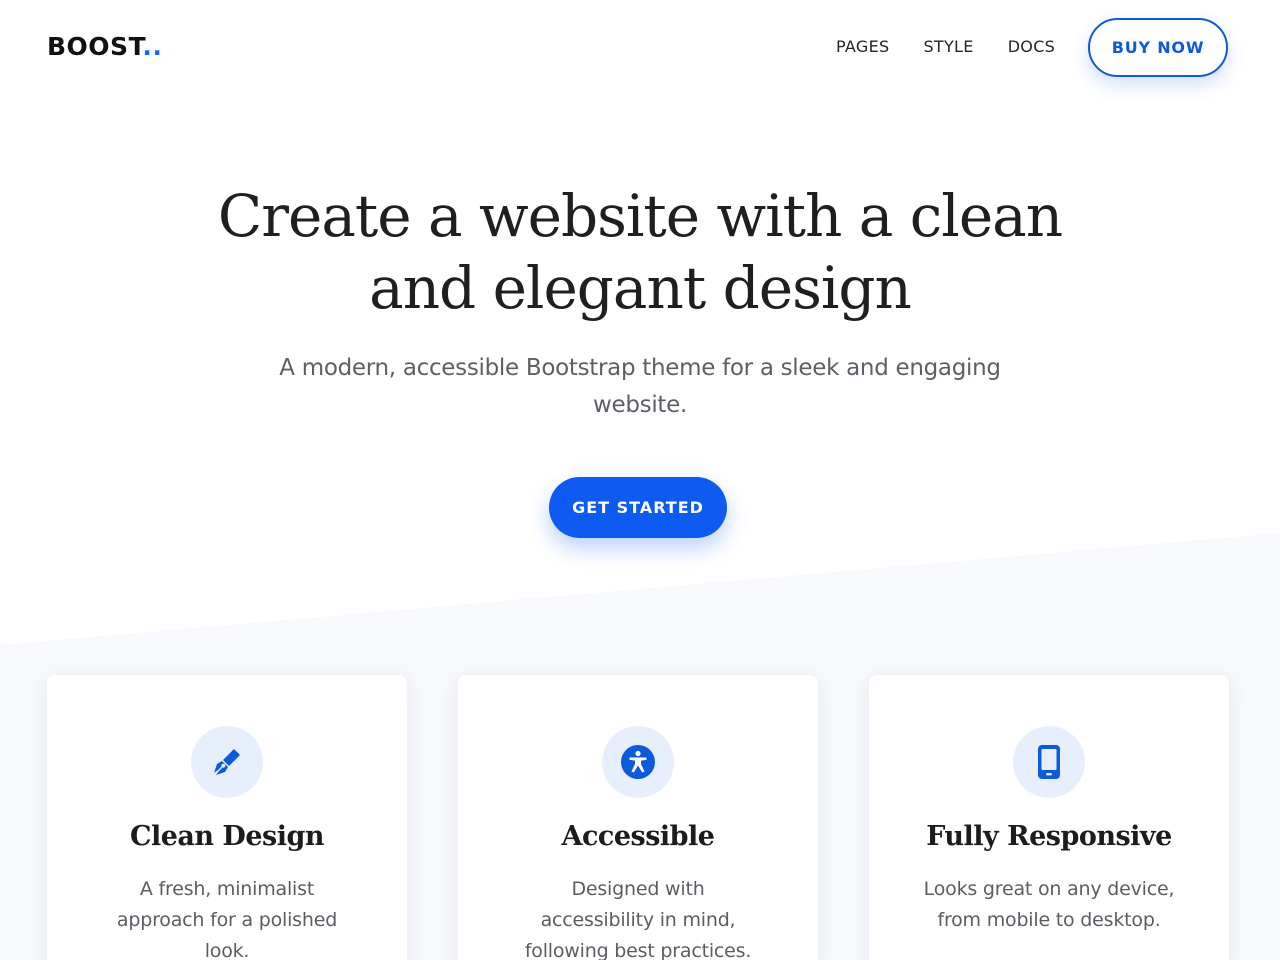 The height and width of the screenshot is (960, 1280). What do you see at coordinates (1031, 47) in the screenshot?
I see `nav-link-docs: DOCS` at bounding box center [1031, 47].